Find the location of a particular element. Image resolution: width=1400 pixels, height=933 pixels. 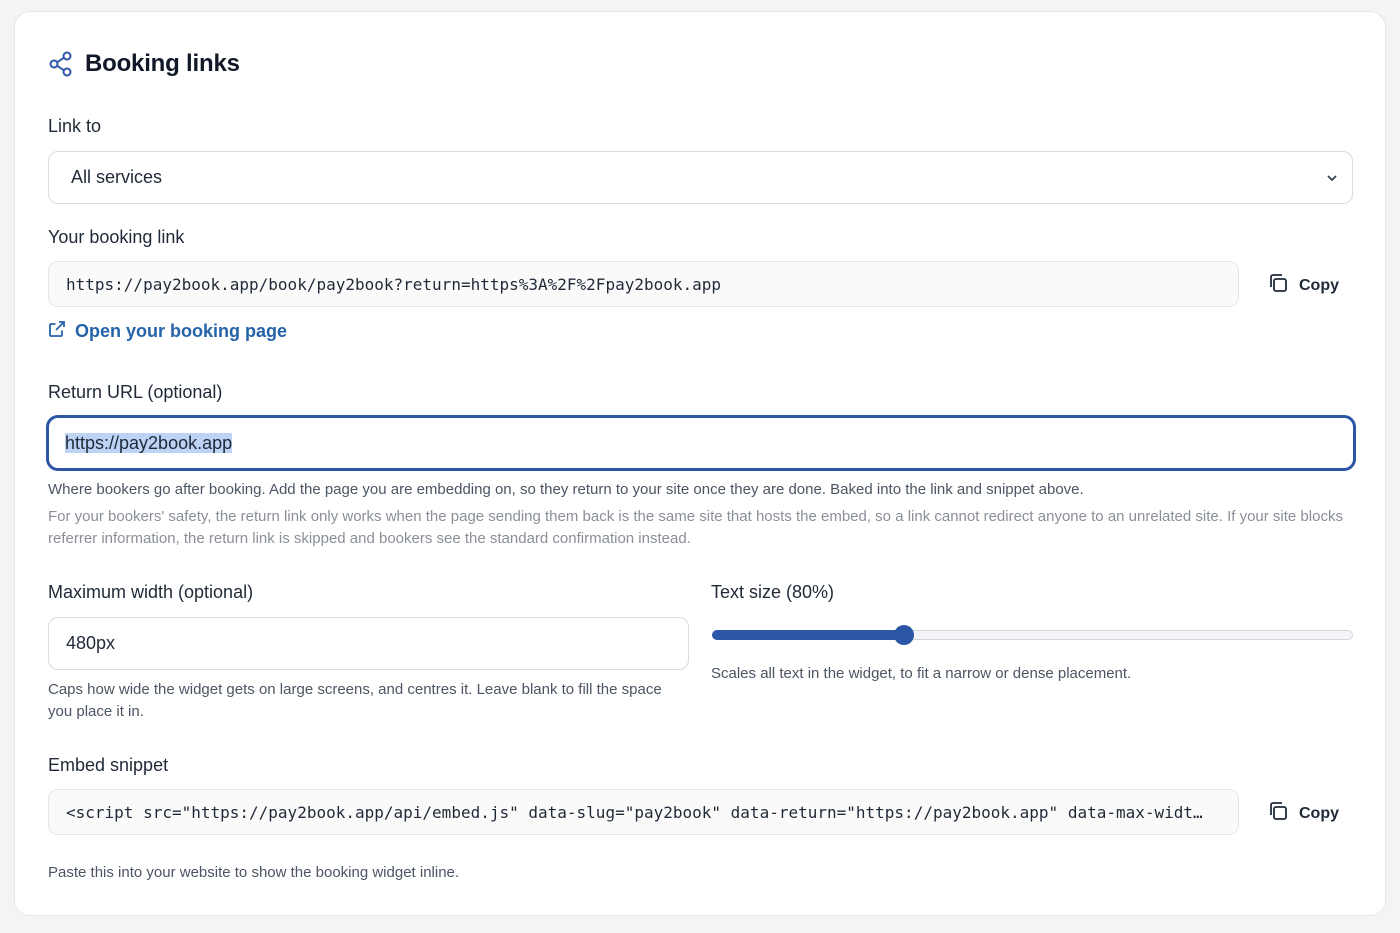

text-size-label: Text size (80%) is located at coordinates (773, 592).